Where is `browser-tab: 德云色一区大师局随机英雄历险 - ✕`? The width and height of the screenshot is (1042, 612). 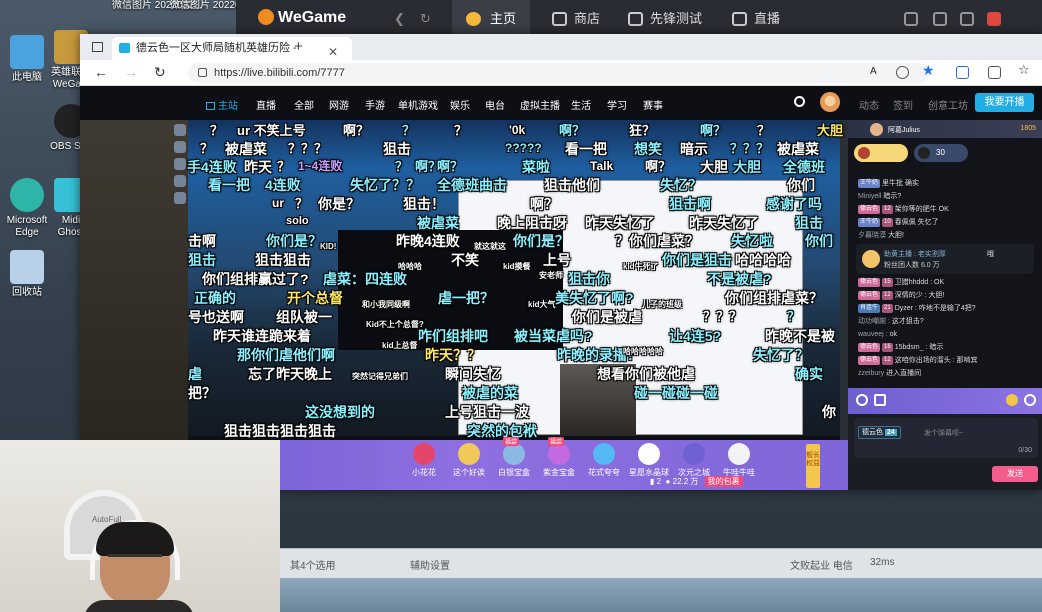 browser-tab: 德云色一区大师局随机英雄历险 - ✕ is located at coordinates (232, 48).